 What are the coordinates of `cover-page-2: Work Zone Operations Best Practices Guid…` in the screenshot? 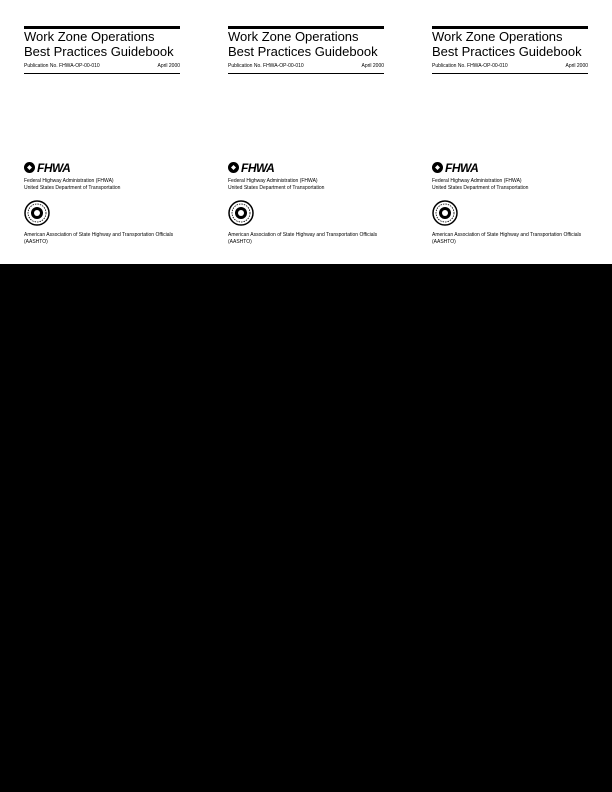 It's located at (308, 132).